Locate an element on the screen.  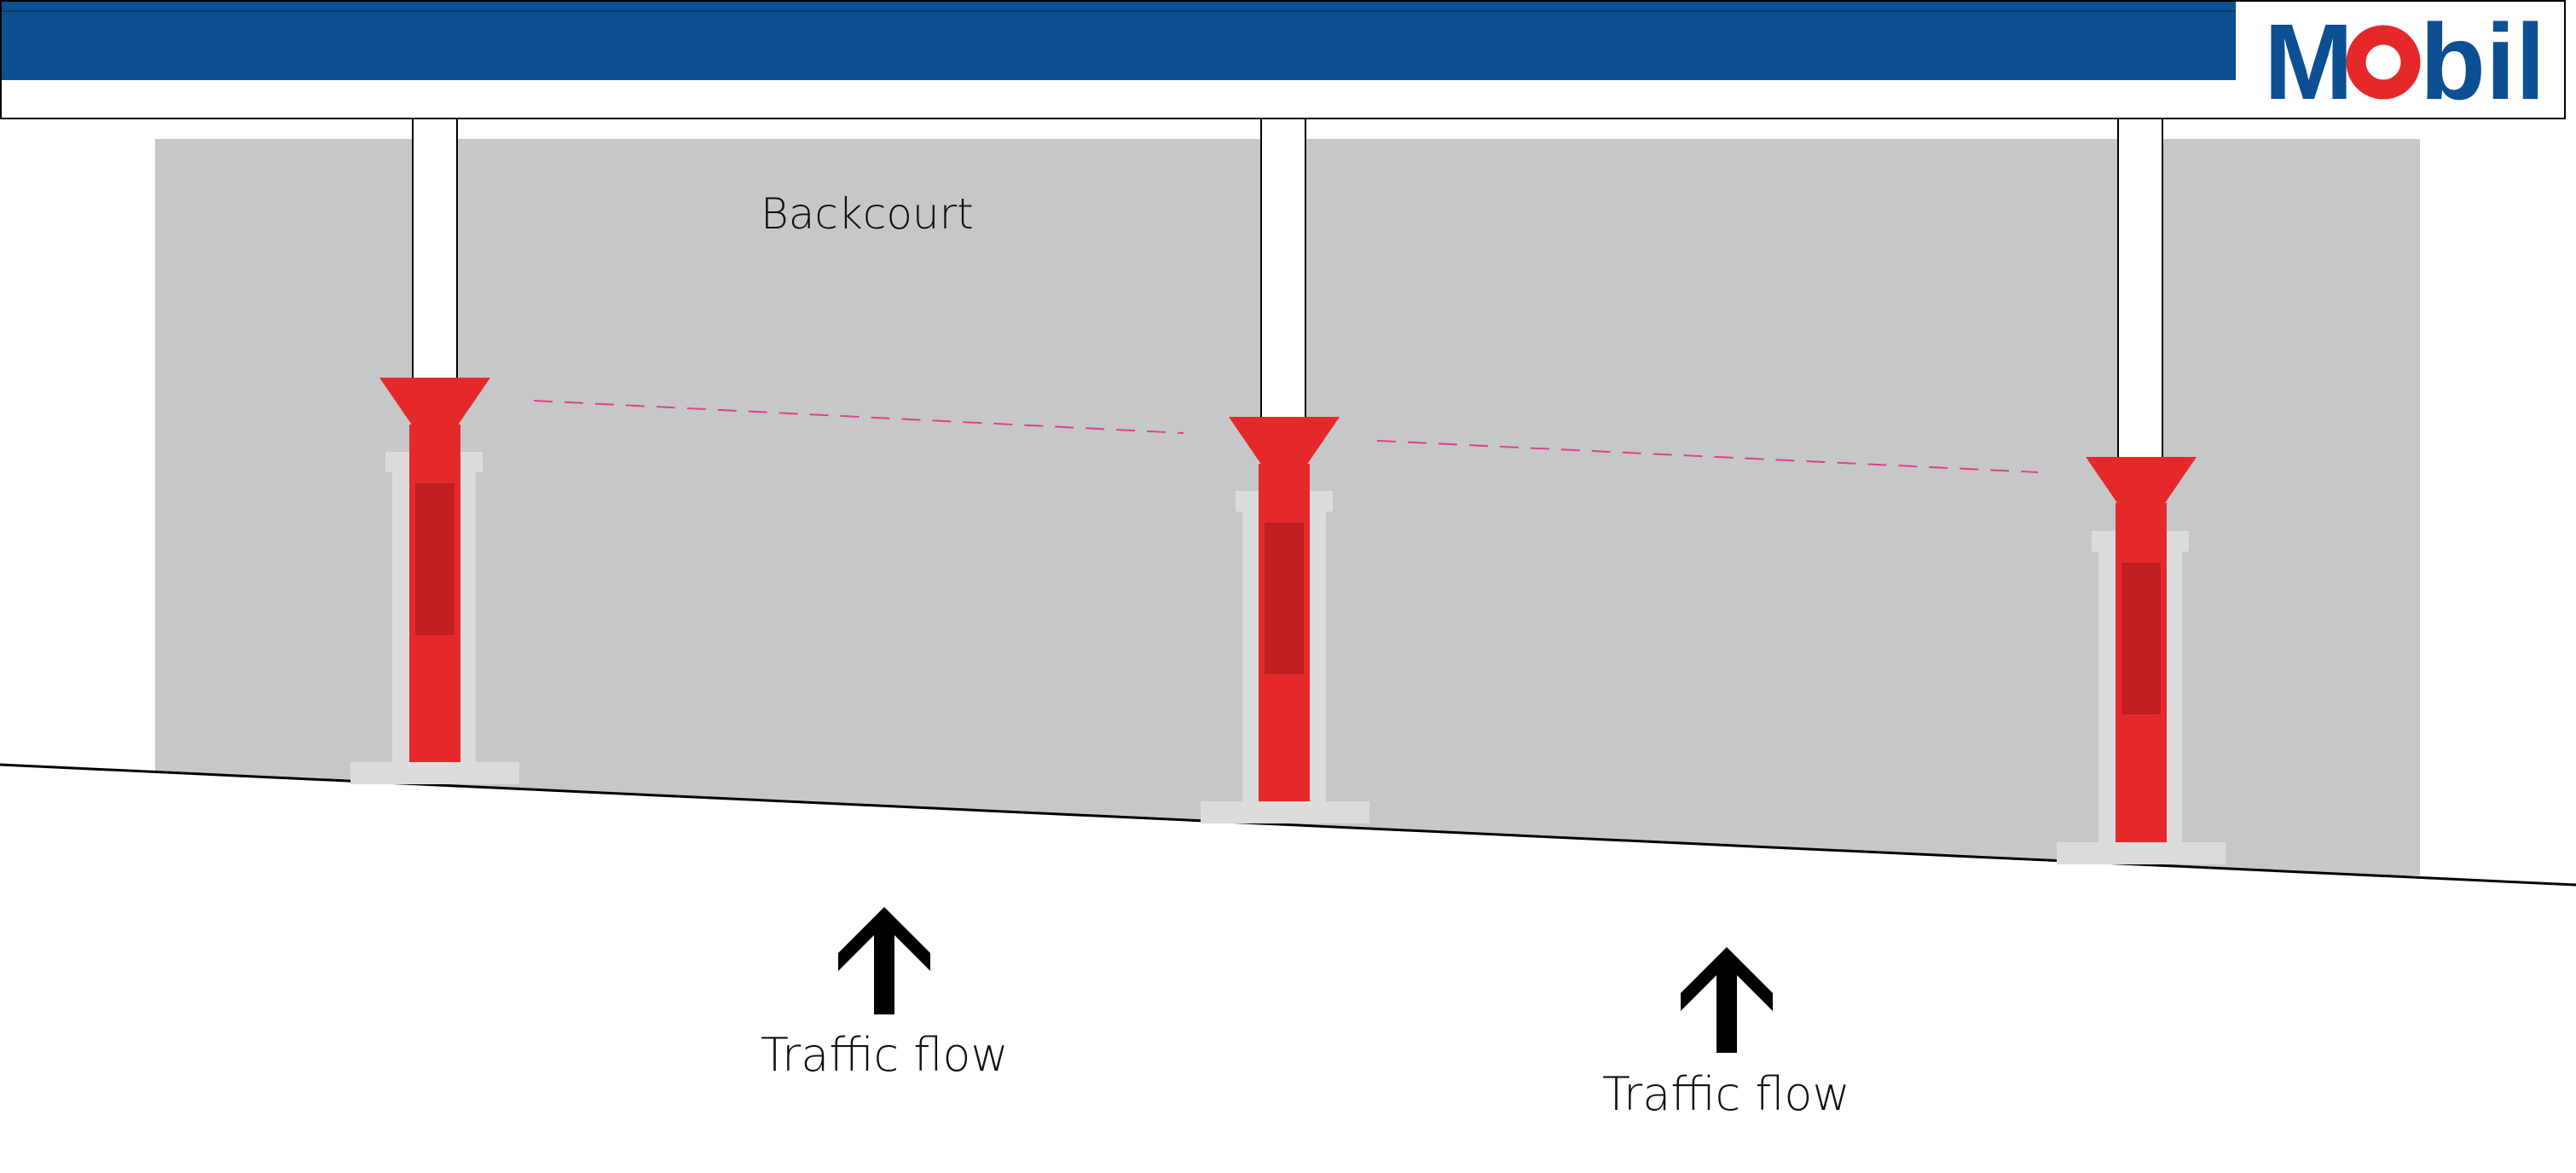
canopy-blue-band is located at coordinates (1119, 41).